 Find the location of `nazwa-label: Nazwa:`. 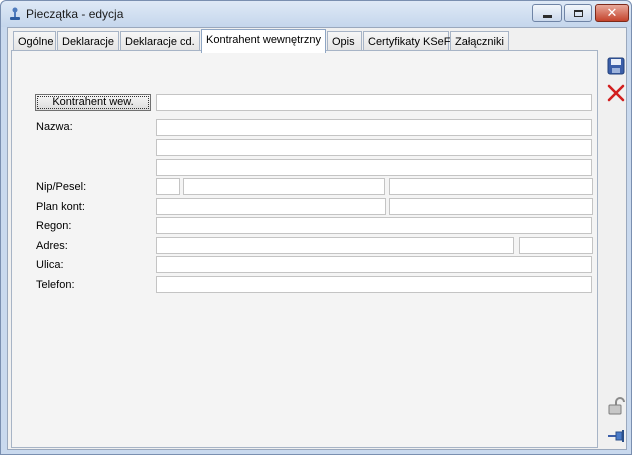

nazwa-label: Nazwa: is located at coordinates (54, 127).